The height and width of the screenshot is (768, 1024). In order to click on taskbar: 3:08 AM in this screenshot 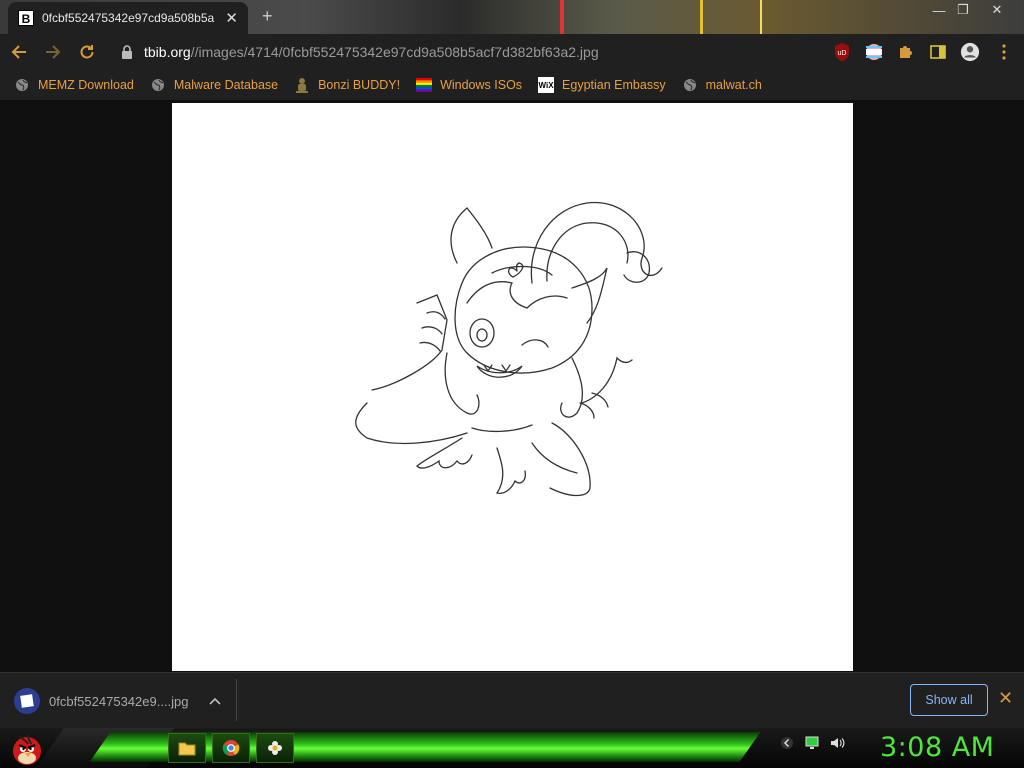, I will do `click(512, 748)`.